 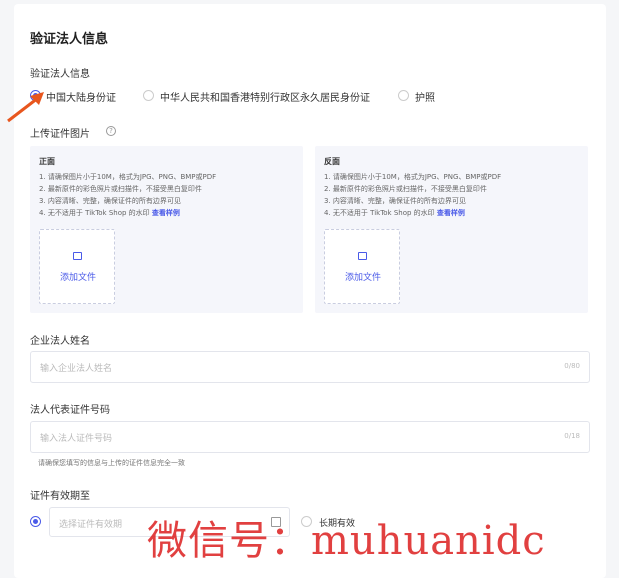 What do you see at coordinates (128, 177) in the screenshot?
I see `front-rule-1: 1. 请确保图片小于10M，格式为JPG、PNG、BMP或PDF` at bounding box center [128, 177].